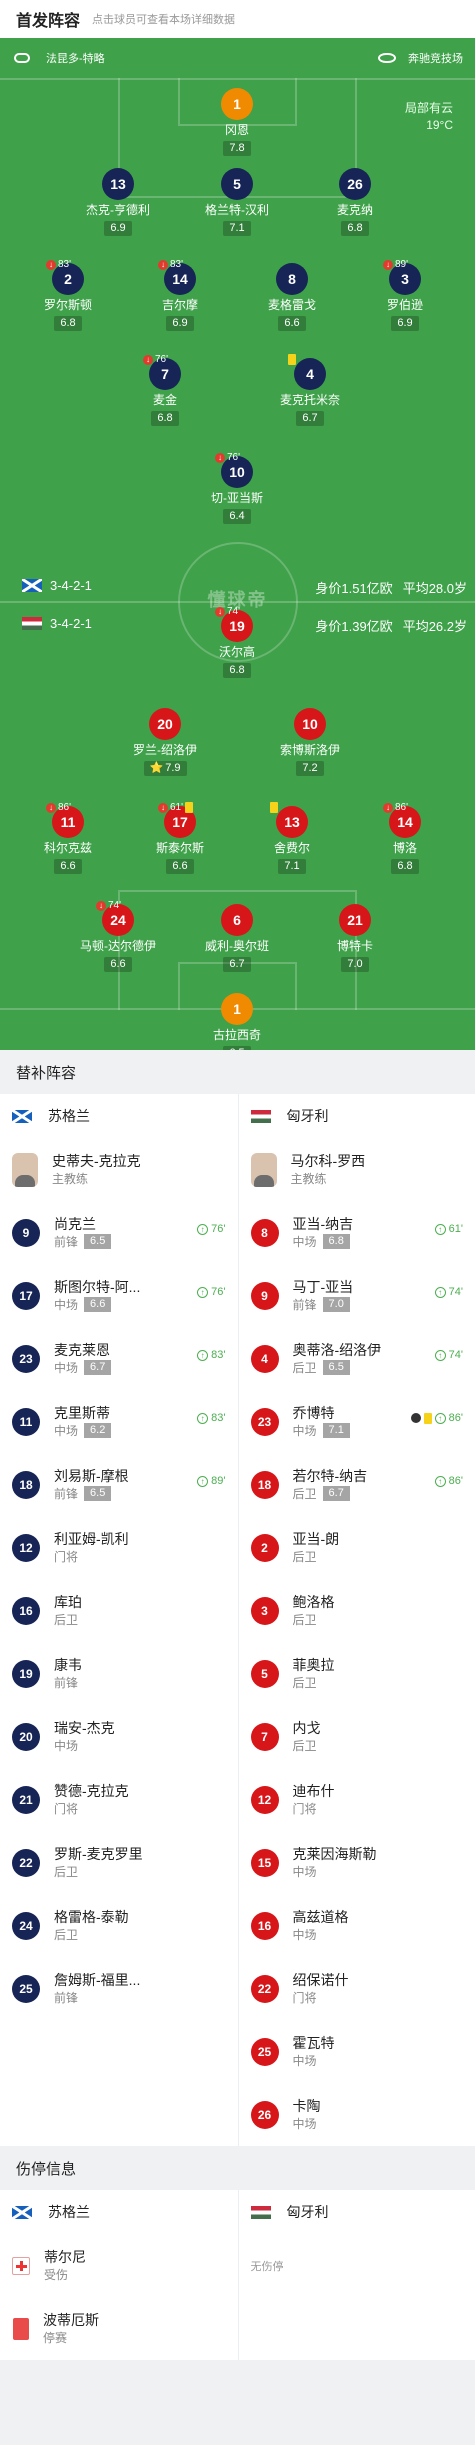  What do you see at coordinates (119, 1295) in the screenshot?
I see `sub-player-row: 17 斯图尔特-阿... 中场 6.6 ↑ 76'` at bounding box center [119, 1295].